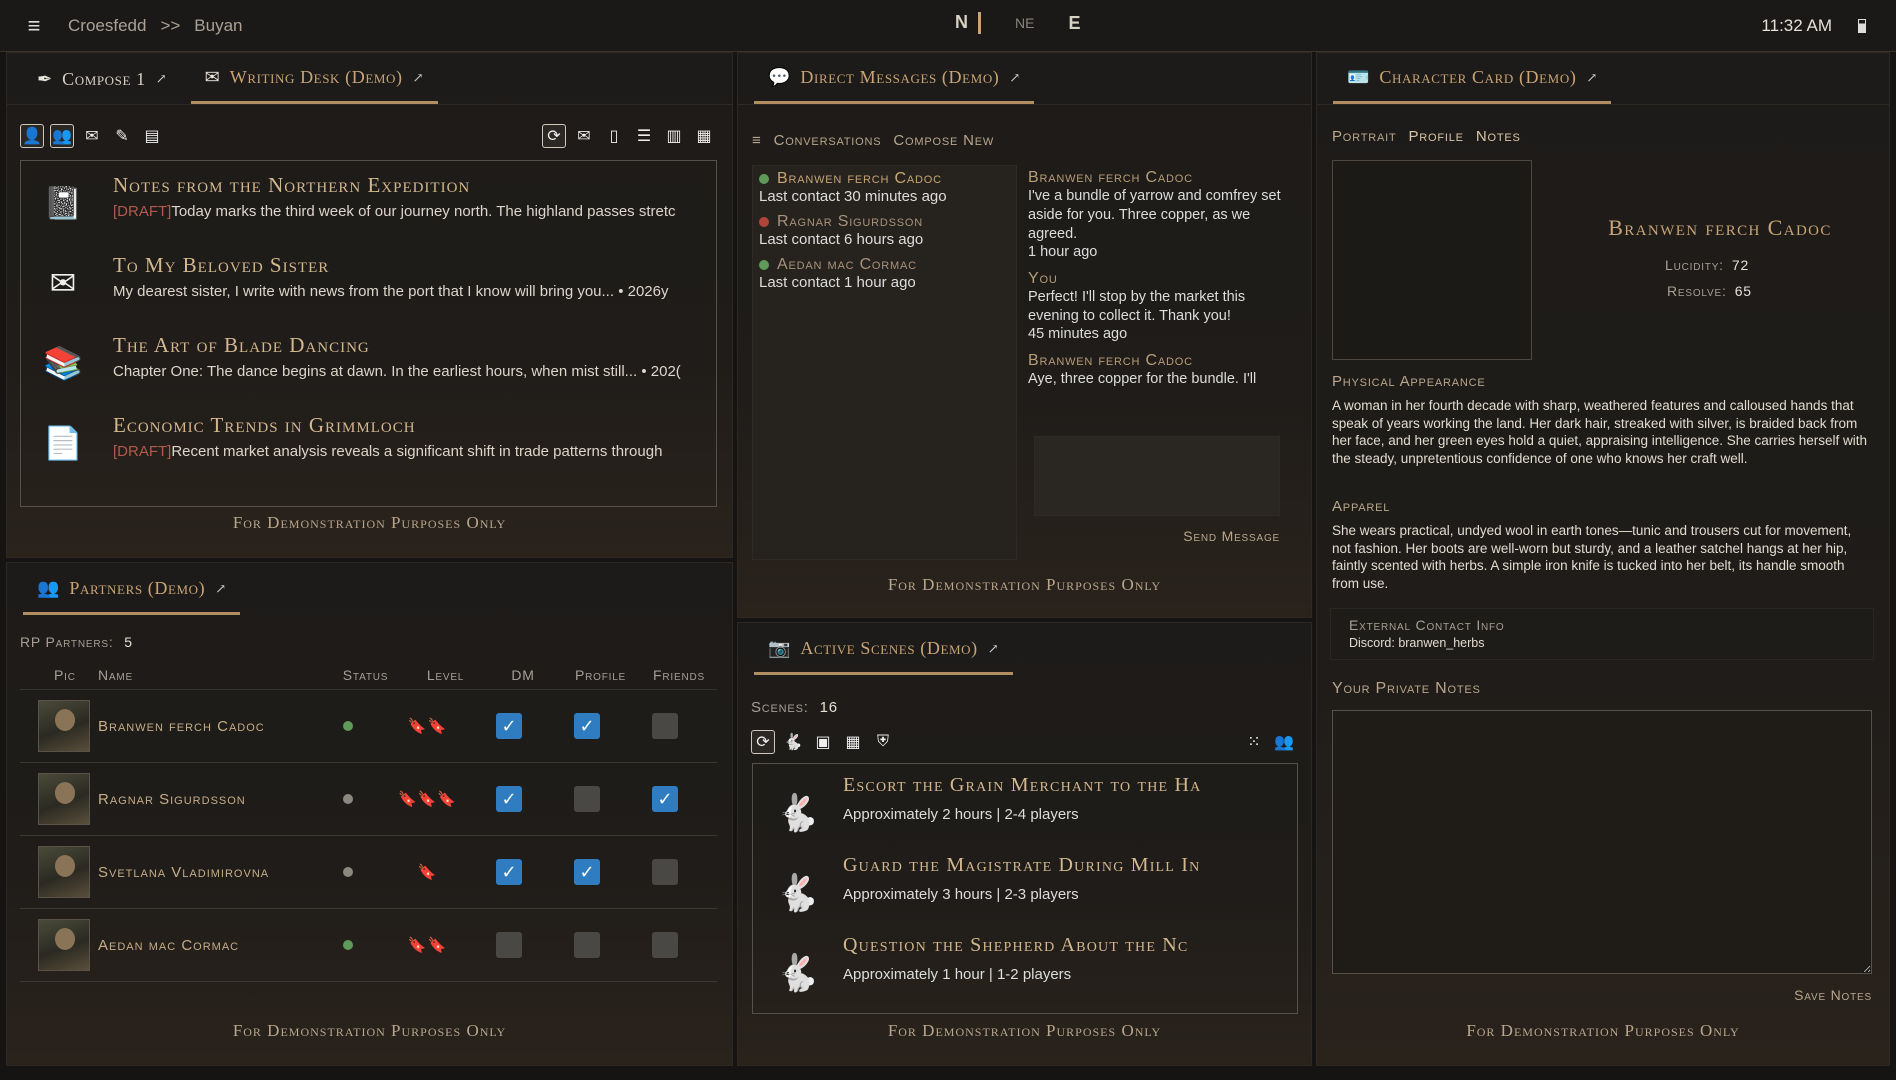 This screenshot has width=1896, height=1080. What do you see at coordinates (1210, 536) in the screenshot?
I see `send-message-button: Send Message` at bounding box center [1210, 536].